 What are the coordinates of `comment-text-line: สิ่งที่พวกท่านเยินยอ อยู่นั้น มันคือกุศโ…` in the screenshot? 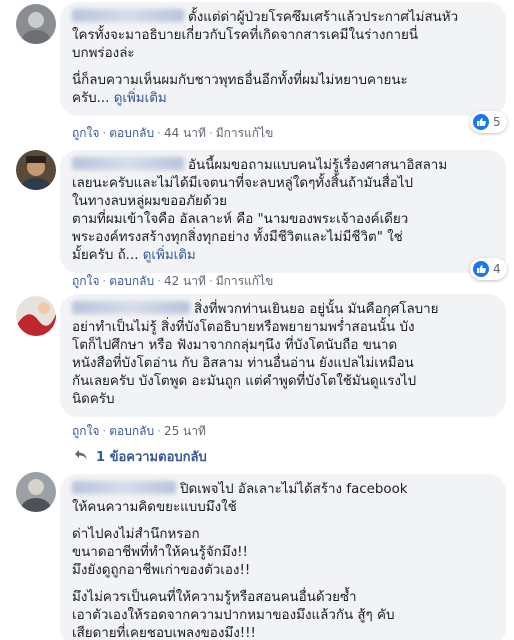 It's located at (316, 309).